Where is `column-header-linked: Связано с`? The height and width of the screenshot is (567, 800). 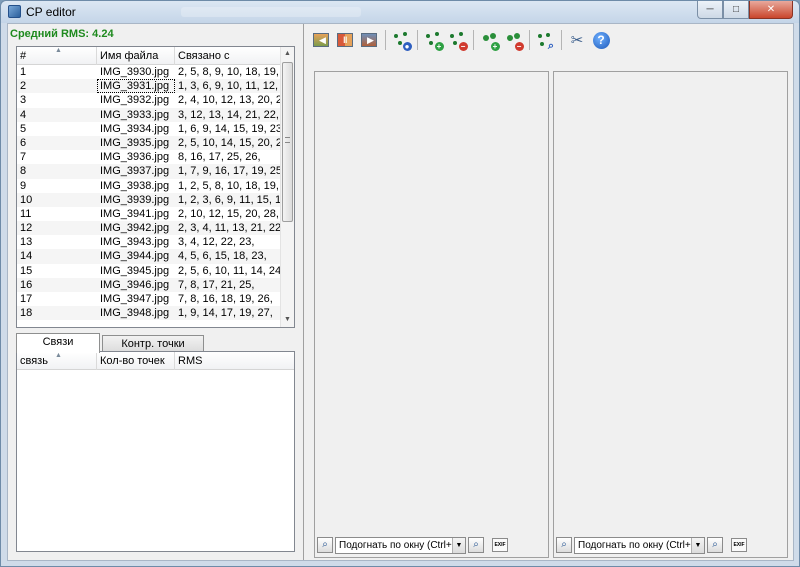 column-header-linked: Связано с is located at coordinates (228, 56).